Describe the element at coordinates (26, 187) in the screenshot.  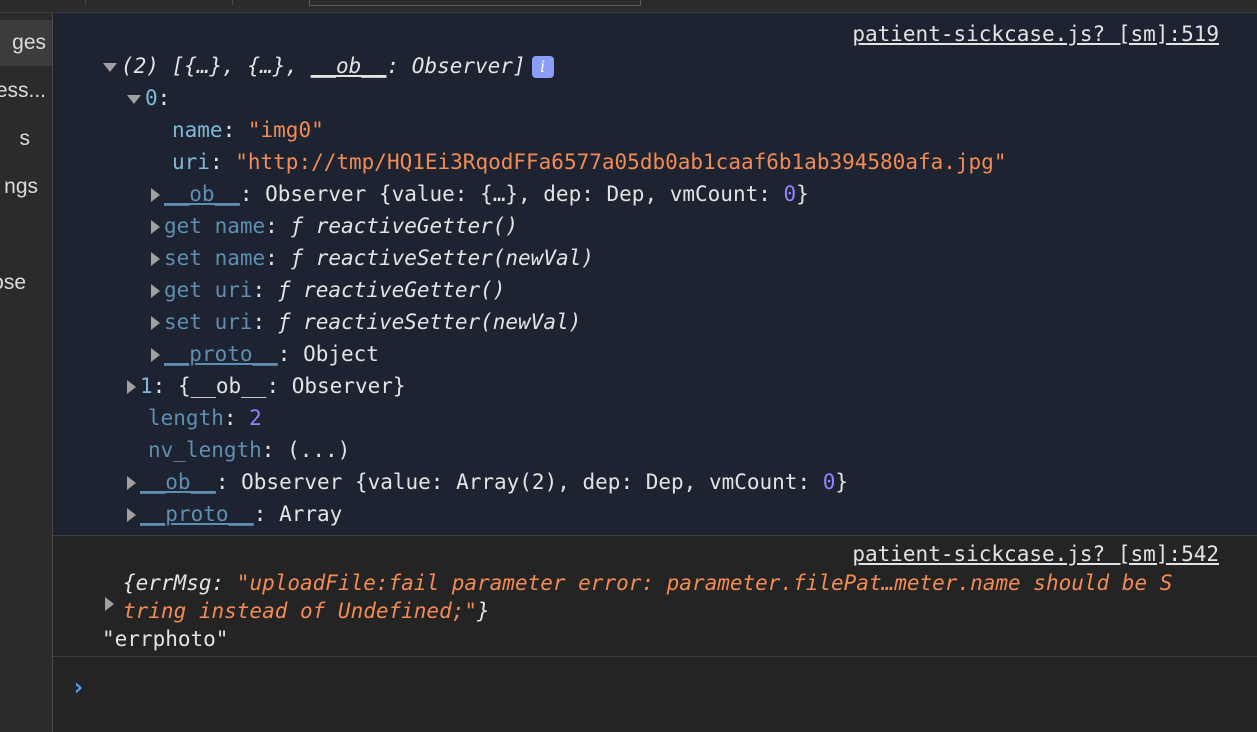
I see `sidebar-item-info: ngs` at that location.